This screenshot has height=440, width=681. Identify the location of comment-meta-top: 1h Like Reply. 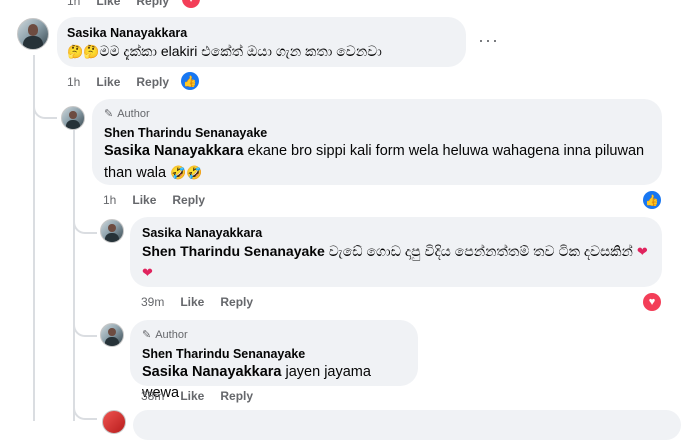
(118, 4).